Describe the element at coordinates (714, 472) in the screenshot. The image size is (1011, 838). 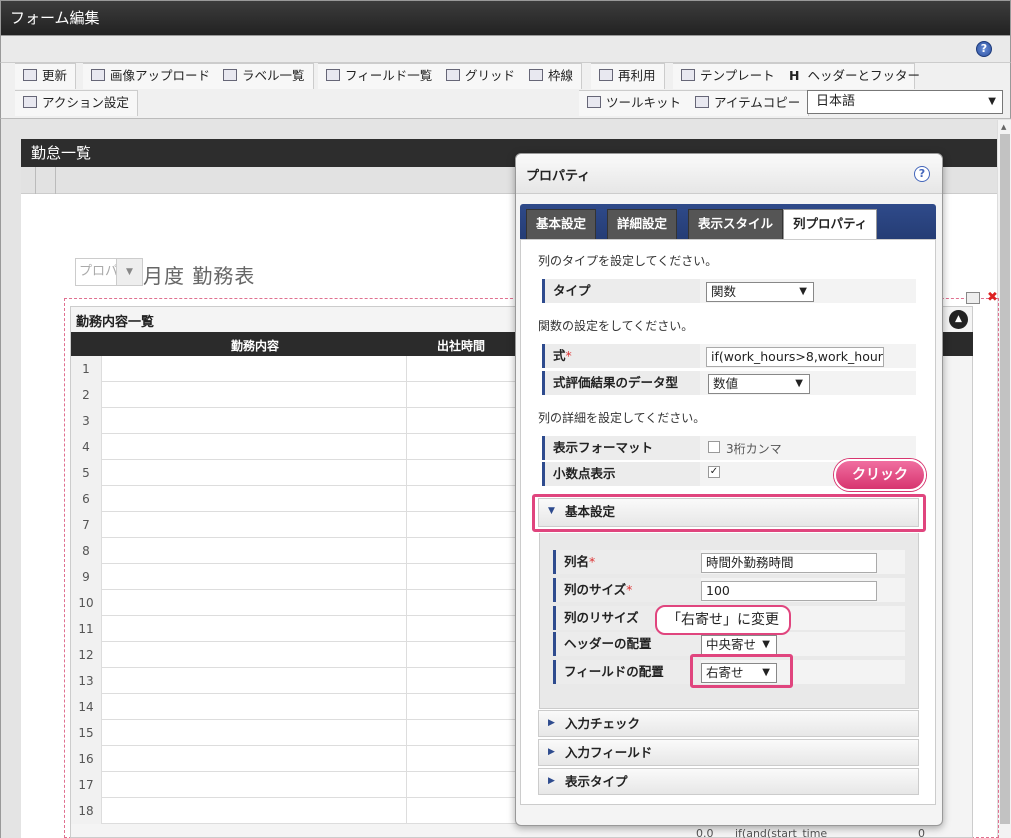
I see `decimal-checkbox: ✓` at that location.